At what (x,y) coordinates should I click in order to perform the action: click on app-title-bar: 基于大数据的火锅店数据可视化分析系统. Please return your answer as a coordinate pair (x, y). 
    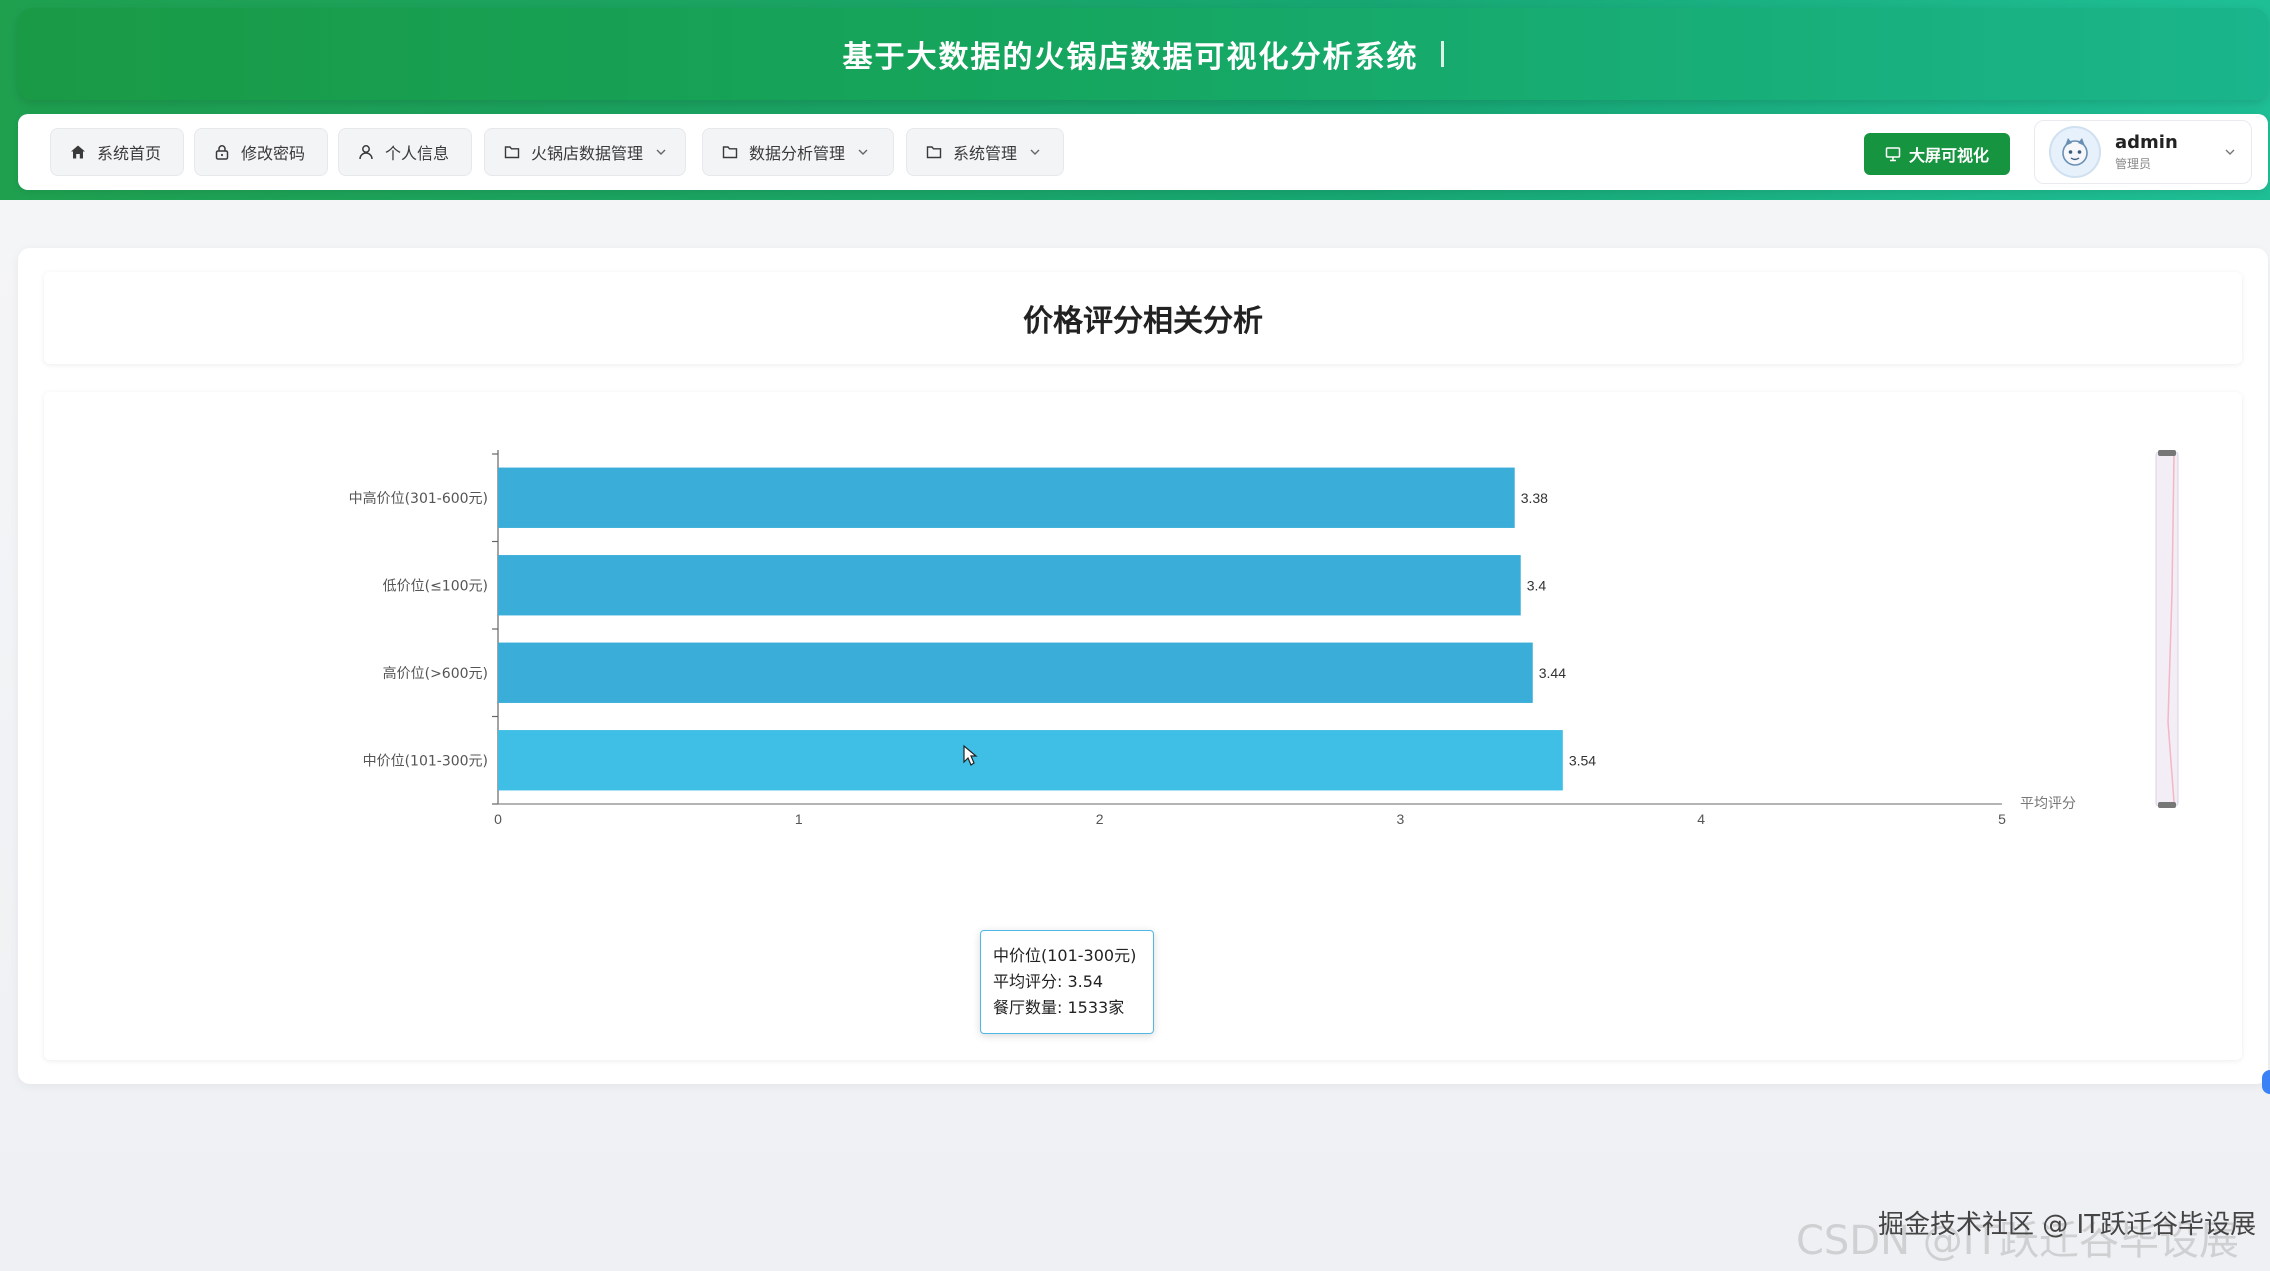
    Looking at the image, I should click on (1143, 54).